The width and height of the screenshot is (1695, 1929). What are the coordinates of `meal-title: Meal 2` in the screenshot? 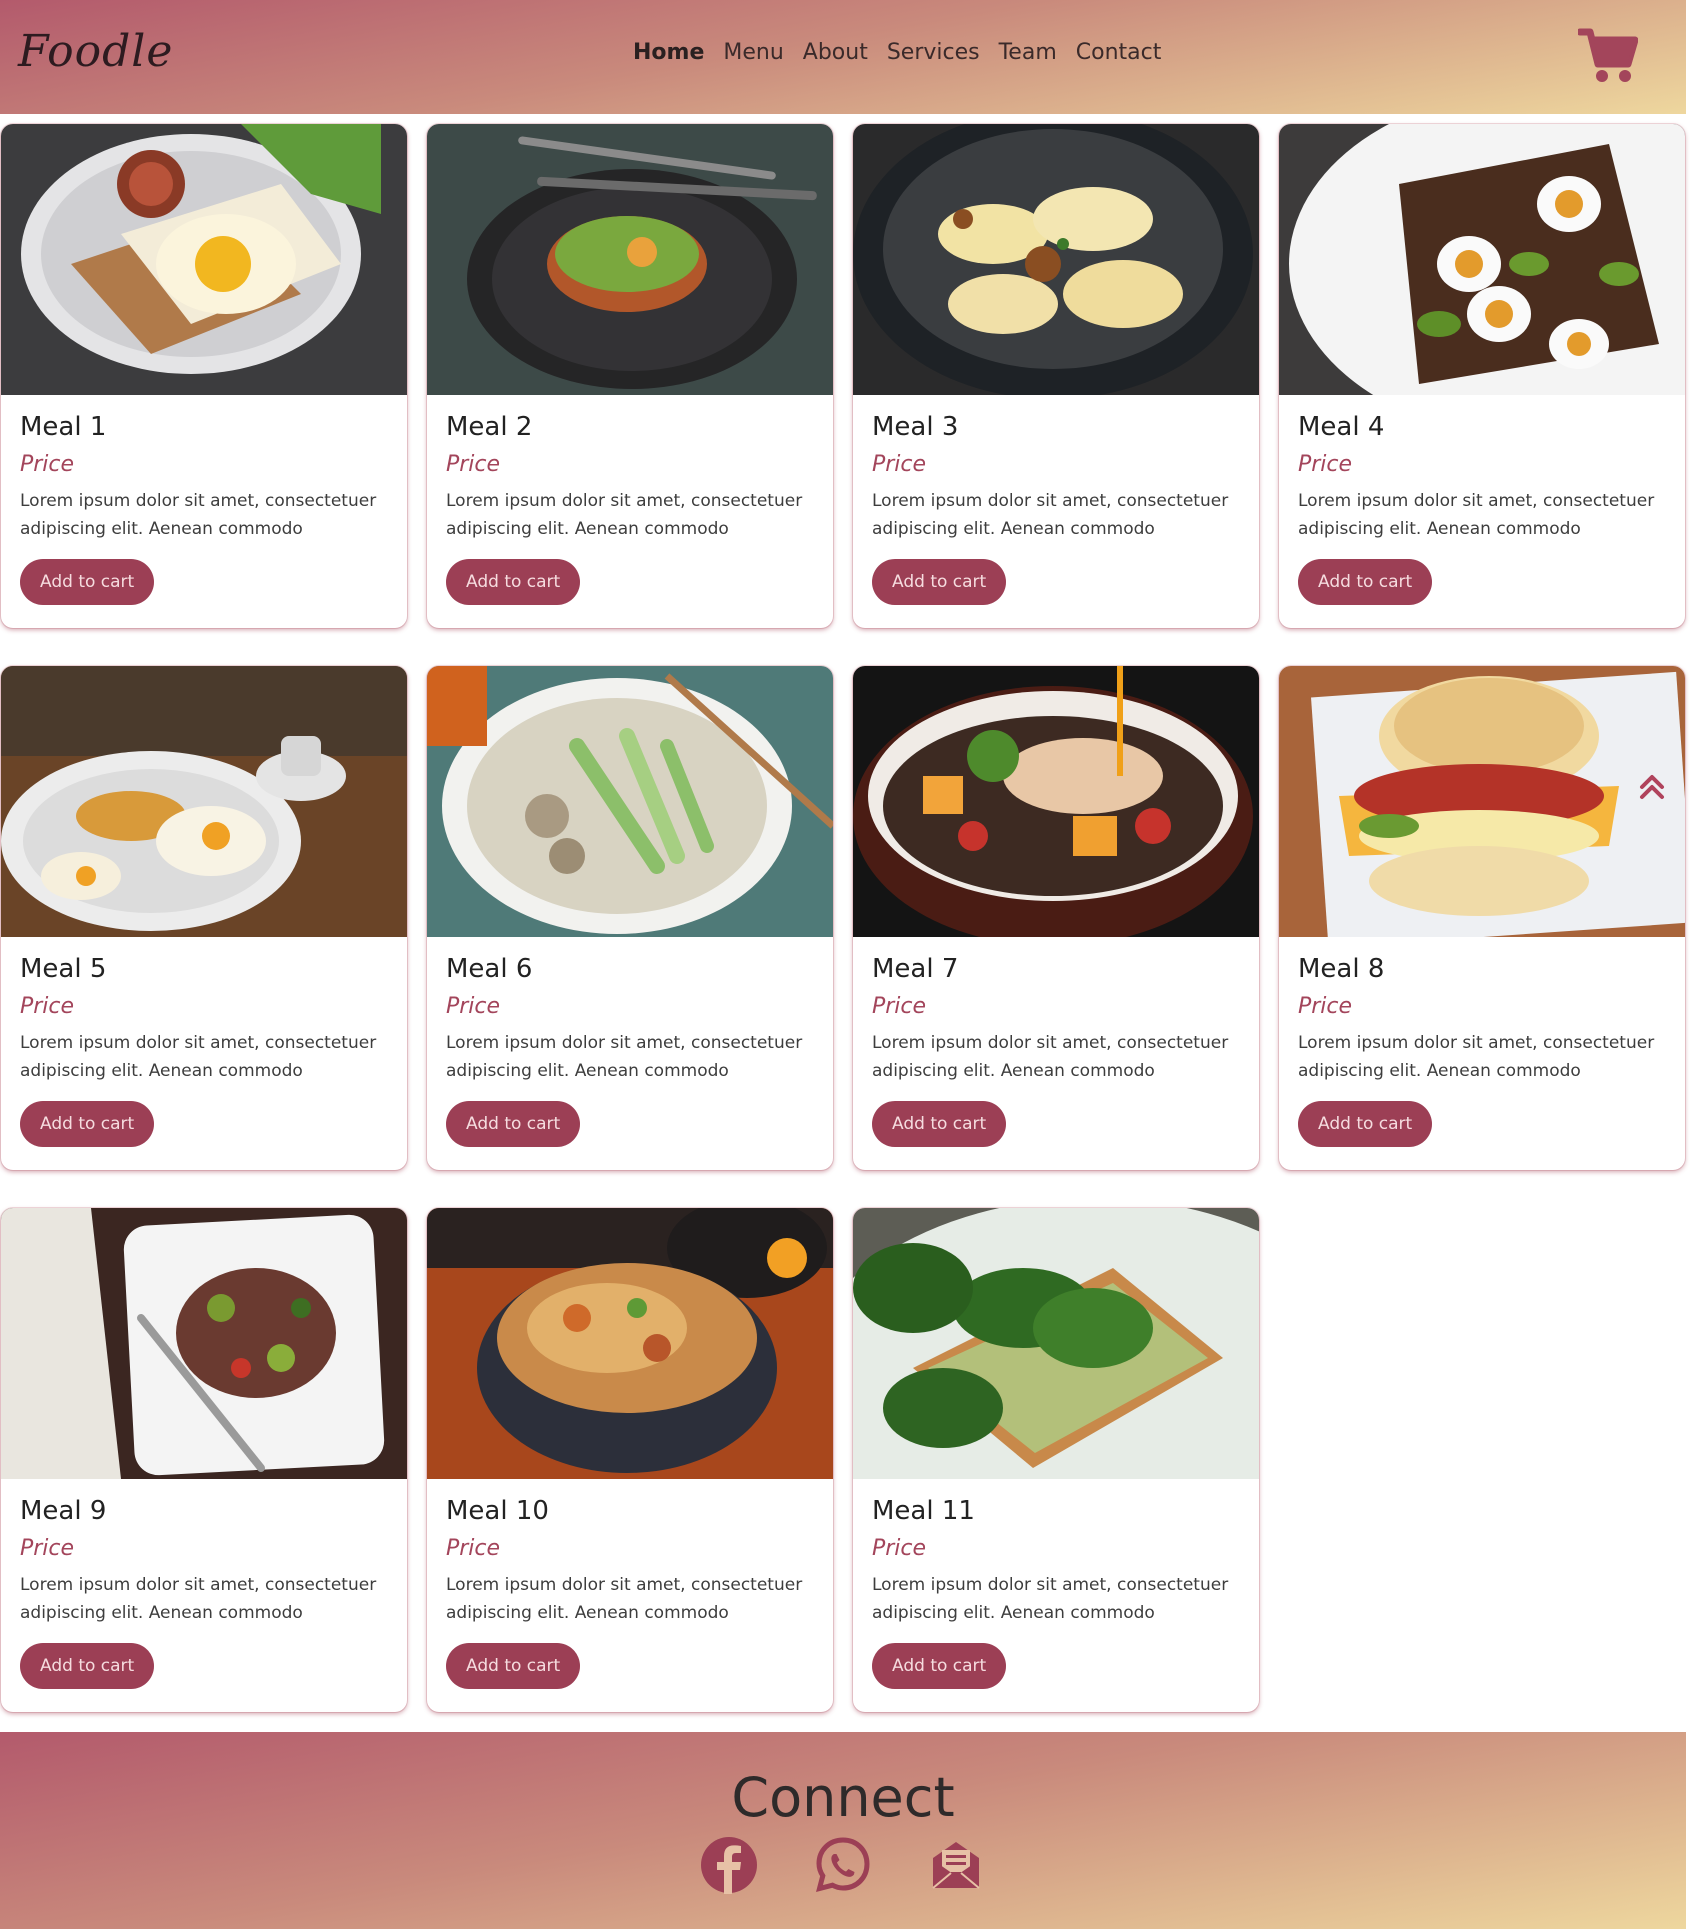 It's located at (489, 427).